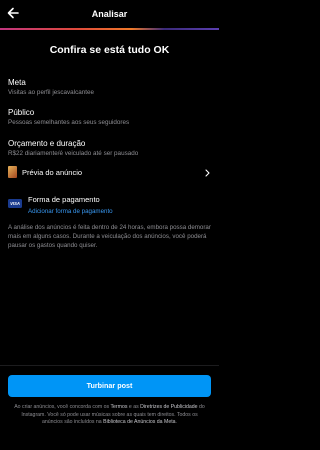 This screenshot has height=450, width=320. I want to click on page-title: Analisar, so click(109, 14).